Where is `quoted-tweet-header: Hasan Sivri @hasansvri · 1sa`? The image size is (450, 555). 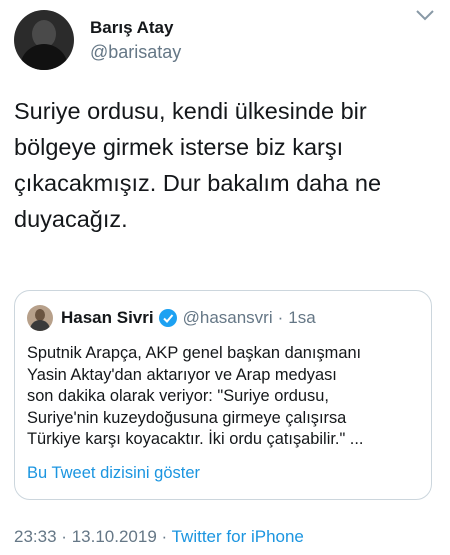
quoted-tweet-header: Hasan Sivri @hasansvri · 1sa is located at coordinates (171, 318).